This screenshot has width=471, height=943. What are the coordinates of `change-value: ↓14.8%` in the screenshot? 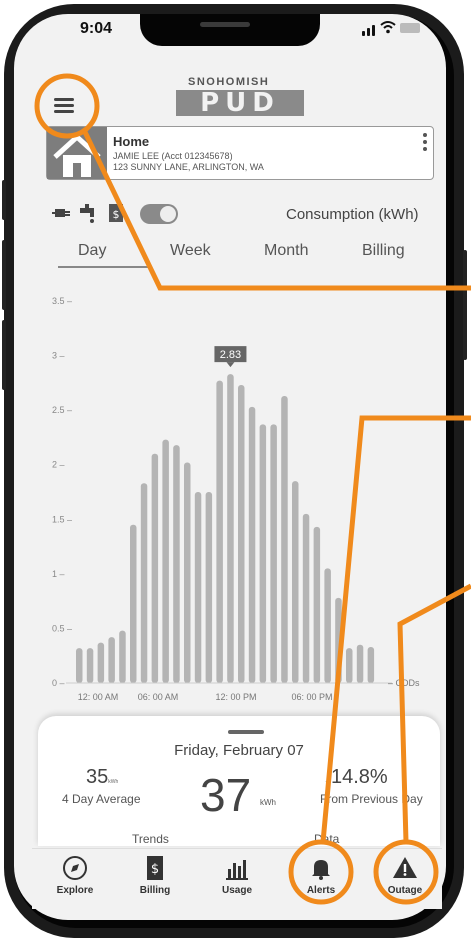 It's located at (356, 777).